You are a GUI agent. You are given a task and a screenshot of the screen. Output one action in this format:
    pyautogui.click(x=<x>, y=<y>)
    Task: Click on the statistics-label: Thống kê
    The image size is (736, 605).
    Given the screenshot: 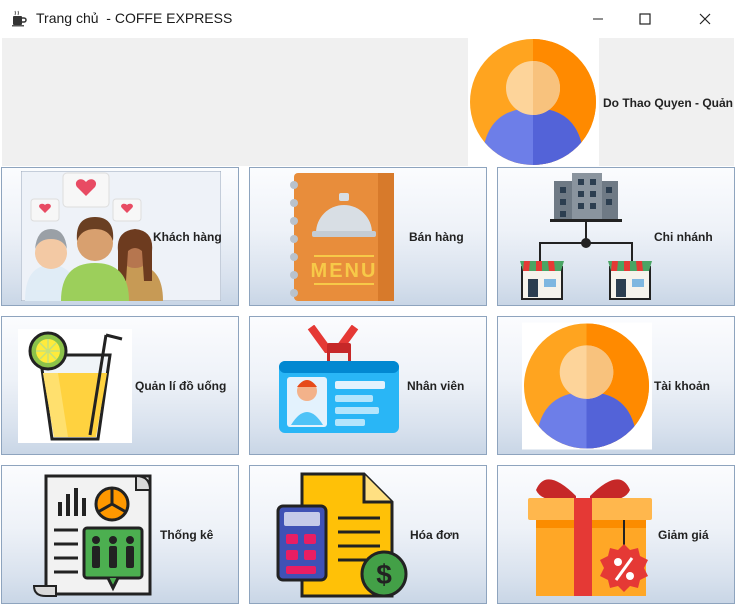 What is the action you would take?
    pyautogui.click(x=187, y=535)
    